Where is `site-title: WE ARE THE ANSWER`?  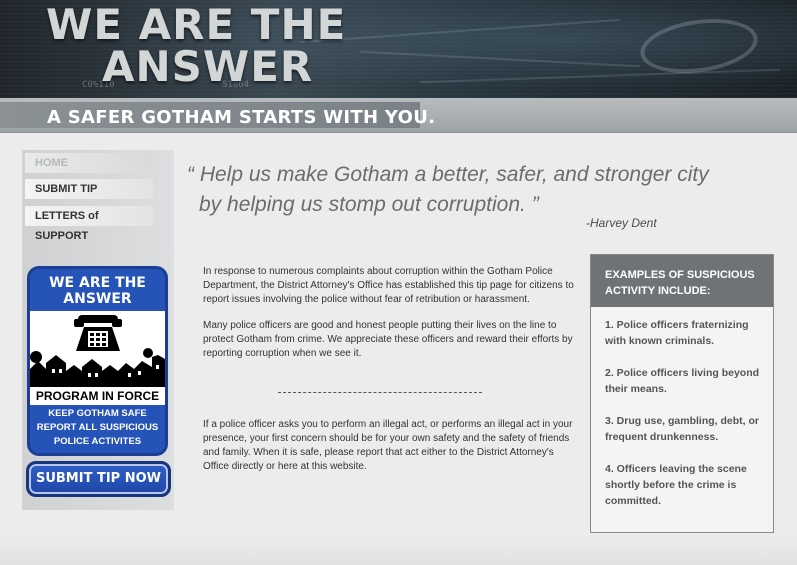 site-title: WE ARE THE ANSWER is located at coordinates (196, 46).